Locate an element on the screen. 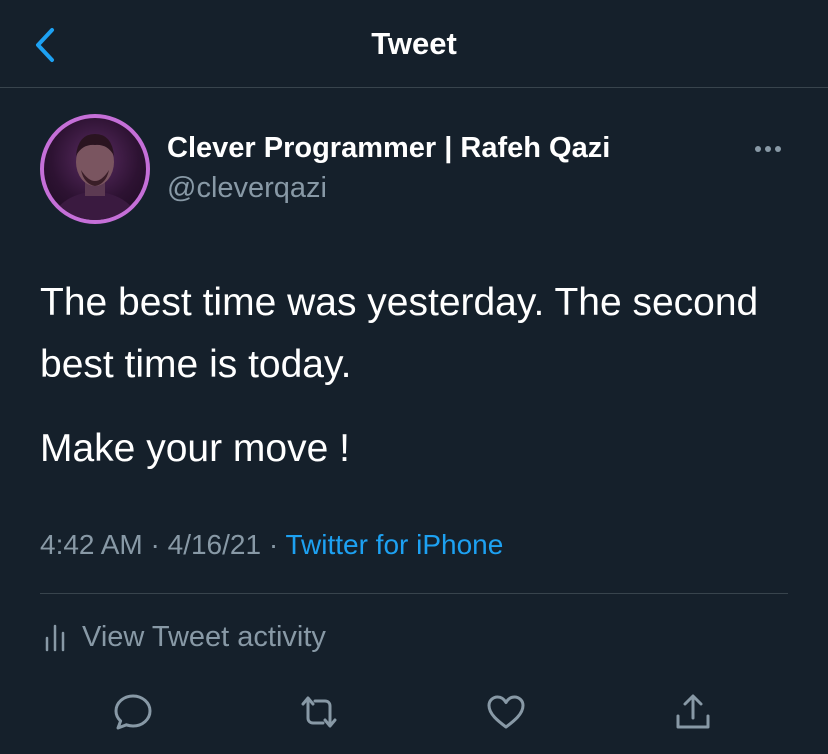  retweet-icon is located at coordinates (319, 712).